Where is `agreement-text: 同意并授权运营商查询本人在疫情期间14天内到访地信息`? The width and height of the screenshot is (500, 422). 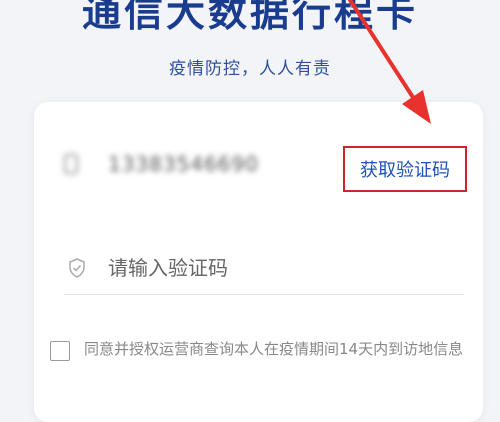
agreement-text: 同意并授权运营商查询本人在疫情期间14天内到访地信息 is located at coordinates (274, 349).